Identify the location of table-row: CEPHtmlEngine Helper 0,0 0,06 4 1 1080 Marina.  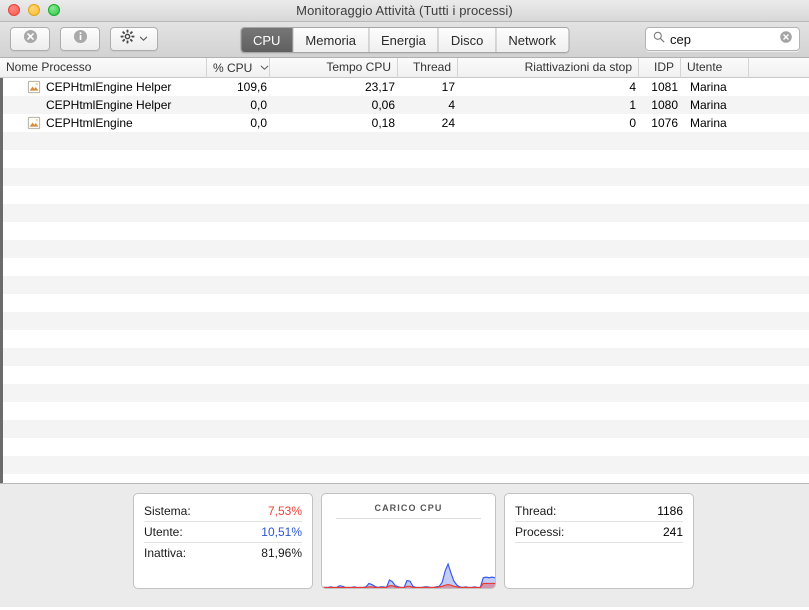
(406, 105).